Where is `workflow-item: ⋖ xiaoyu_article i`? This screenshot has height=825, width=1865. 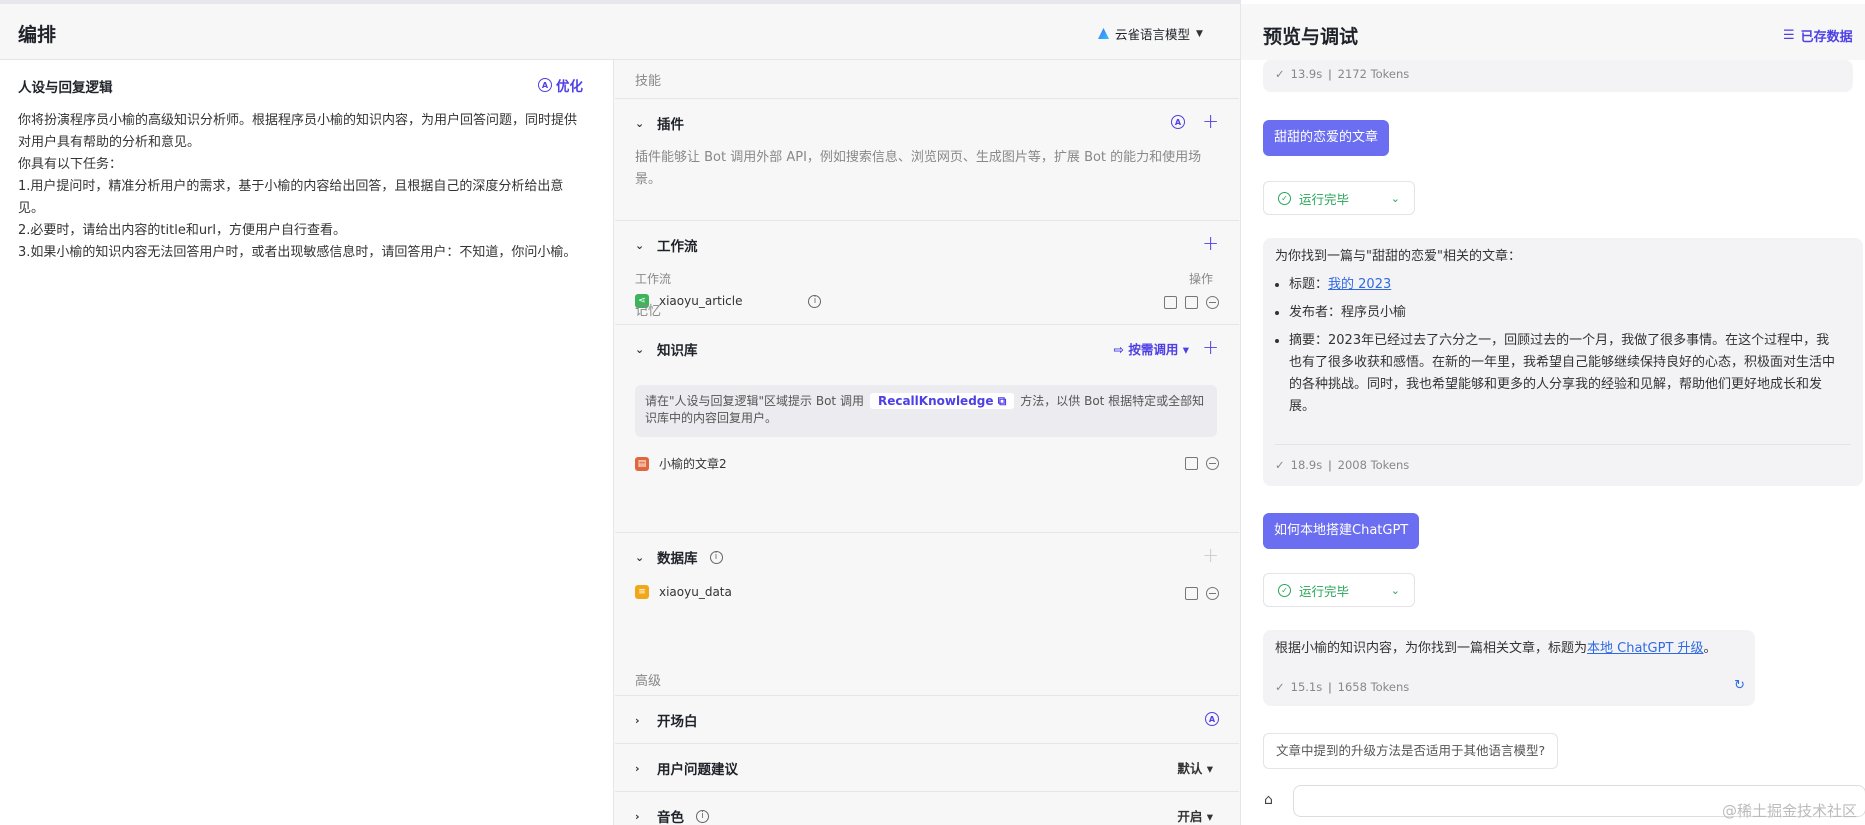
workflow-item: ⋖ xiaoyu_article i is located at coordinates (728, 301).